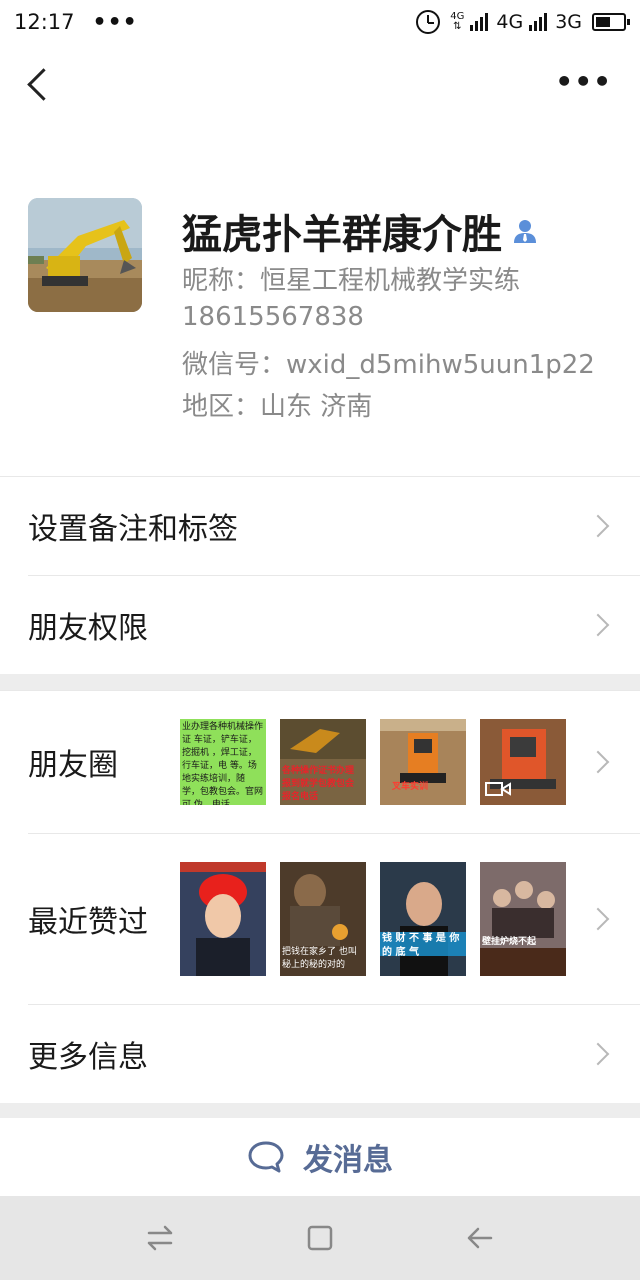 The image size is (640, 1280). I want to click on name-row: 猛虎扑羊群康介胜, so click(360, 231).